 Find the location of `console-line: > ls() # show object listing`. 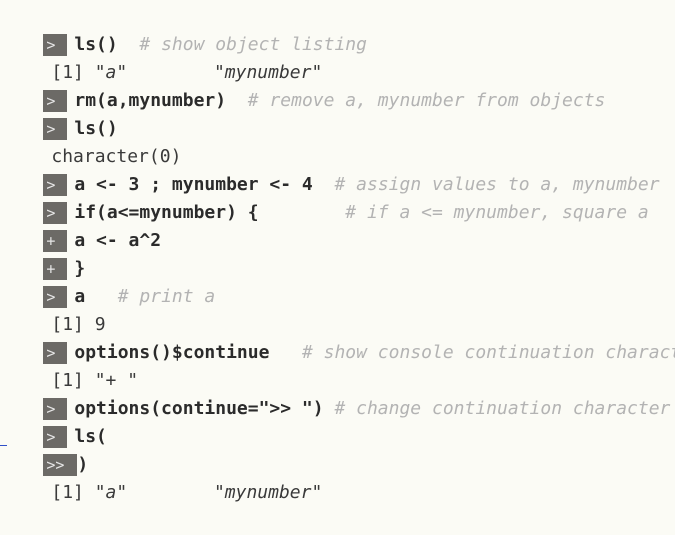

console-line: > ls() # show object listing is located at coordinates (183, 29).